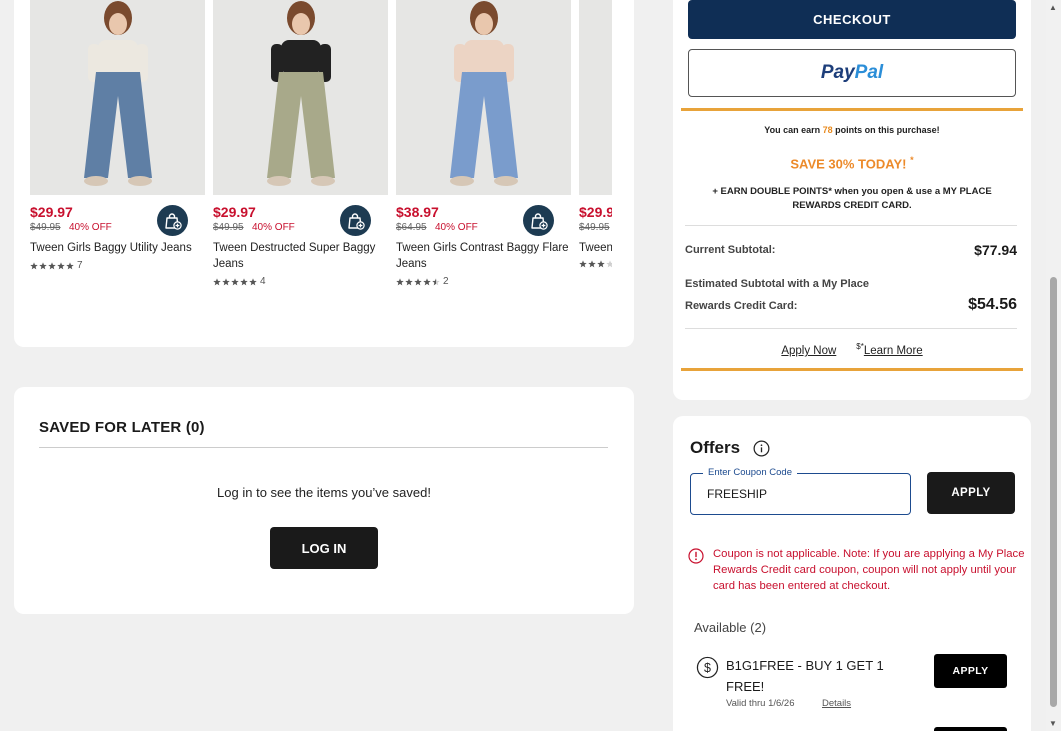 This screenshot has height=731, width=1061. I want to click on apply-coupon-button: APPLY, so click(971, 493).